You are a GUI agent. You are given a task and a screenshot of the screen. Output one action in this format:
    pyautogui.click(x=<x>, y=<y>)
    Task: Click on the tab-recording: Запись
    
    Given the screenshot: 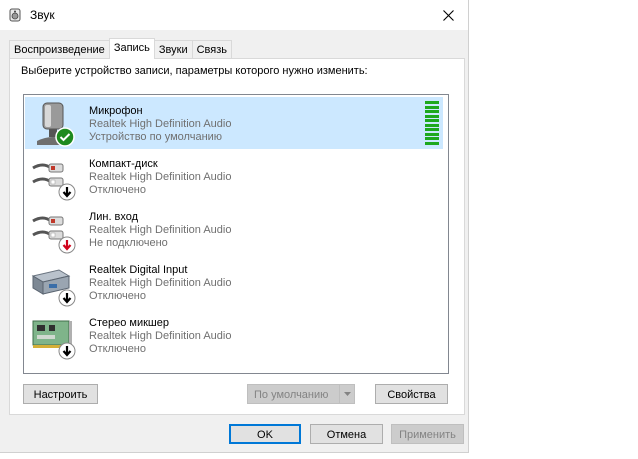 What is the action you would take?
    pyautogui.click(x=131, y=48)
    